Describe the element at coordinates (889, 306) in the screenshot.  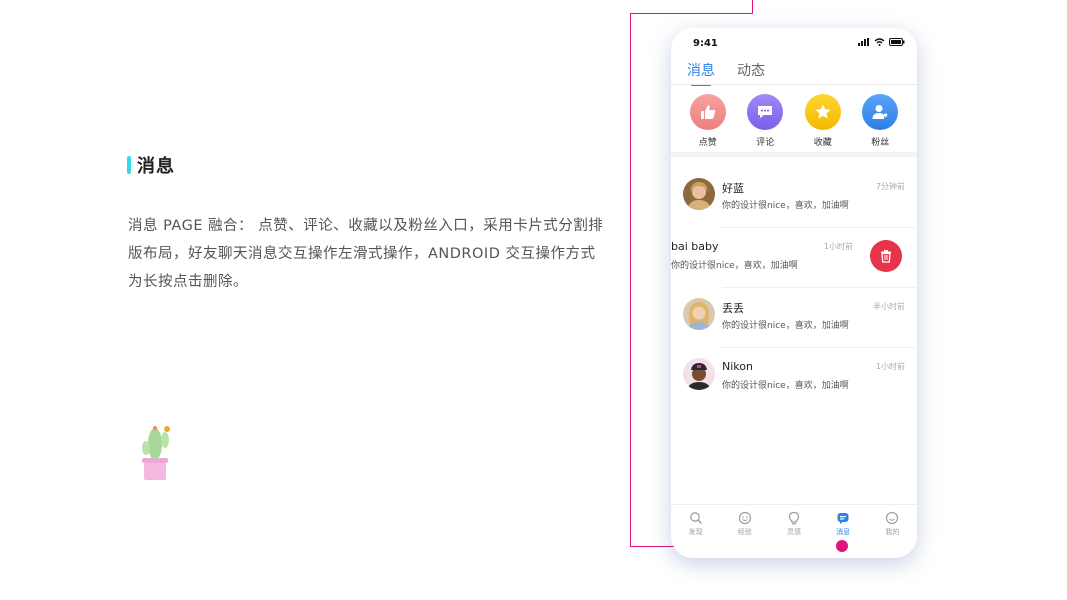
I see `message-time: 半小时前` at that location.